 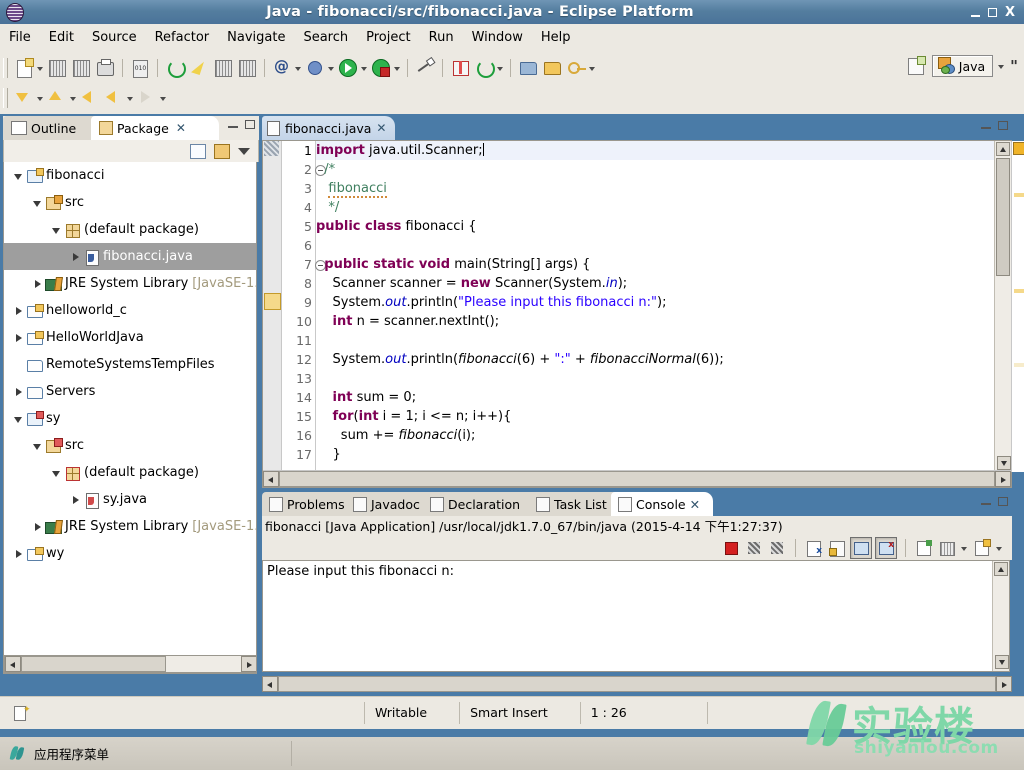 What do you see at coordinates (731, 548) in the screenshot?
I see `terminate-icon` at bounding box center [731, 548].